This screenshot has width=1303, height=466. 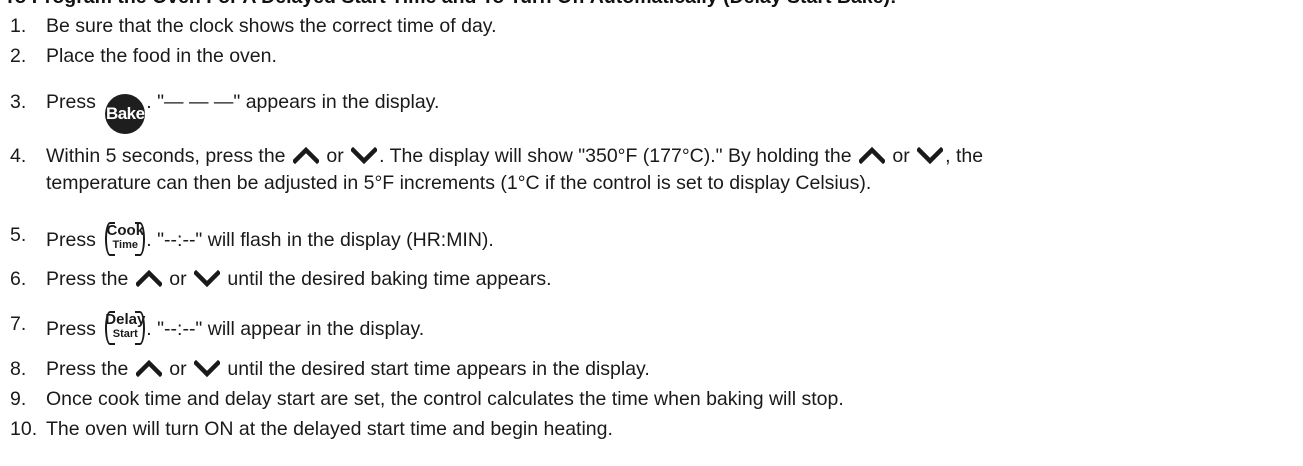 I want to click on delay-start-button-icon: Delay Start, so click(x=125, y=328).